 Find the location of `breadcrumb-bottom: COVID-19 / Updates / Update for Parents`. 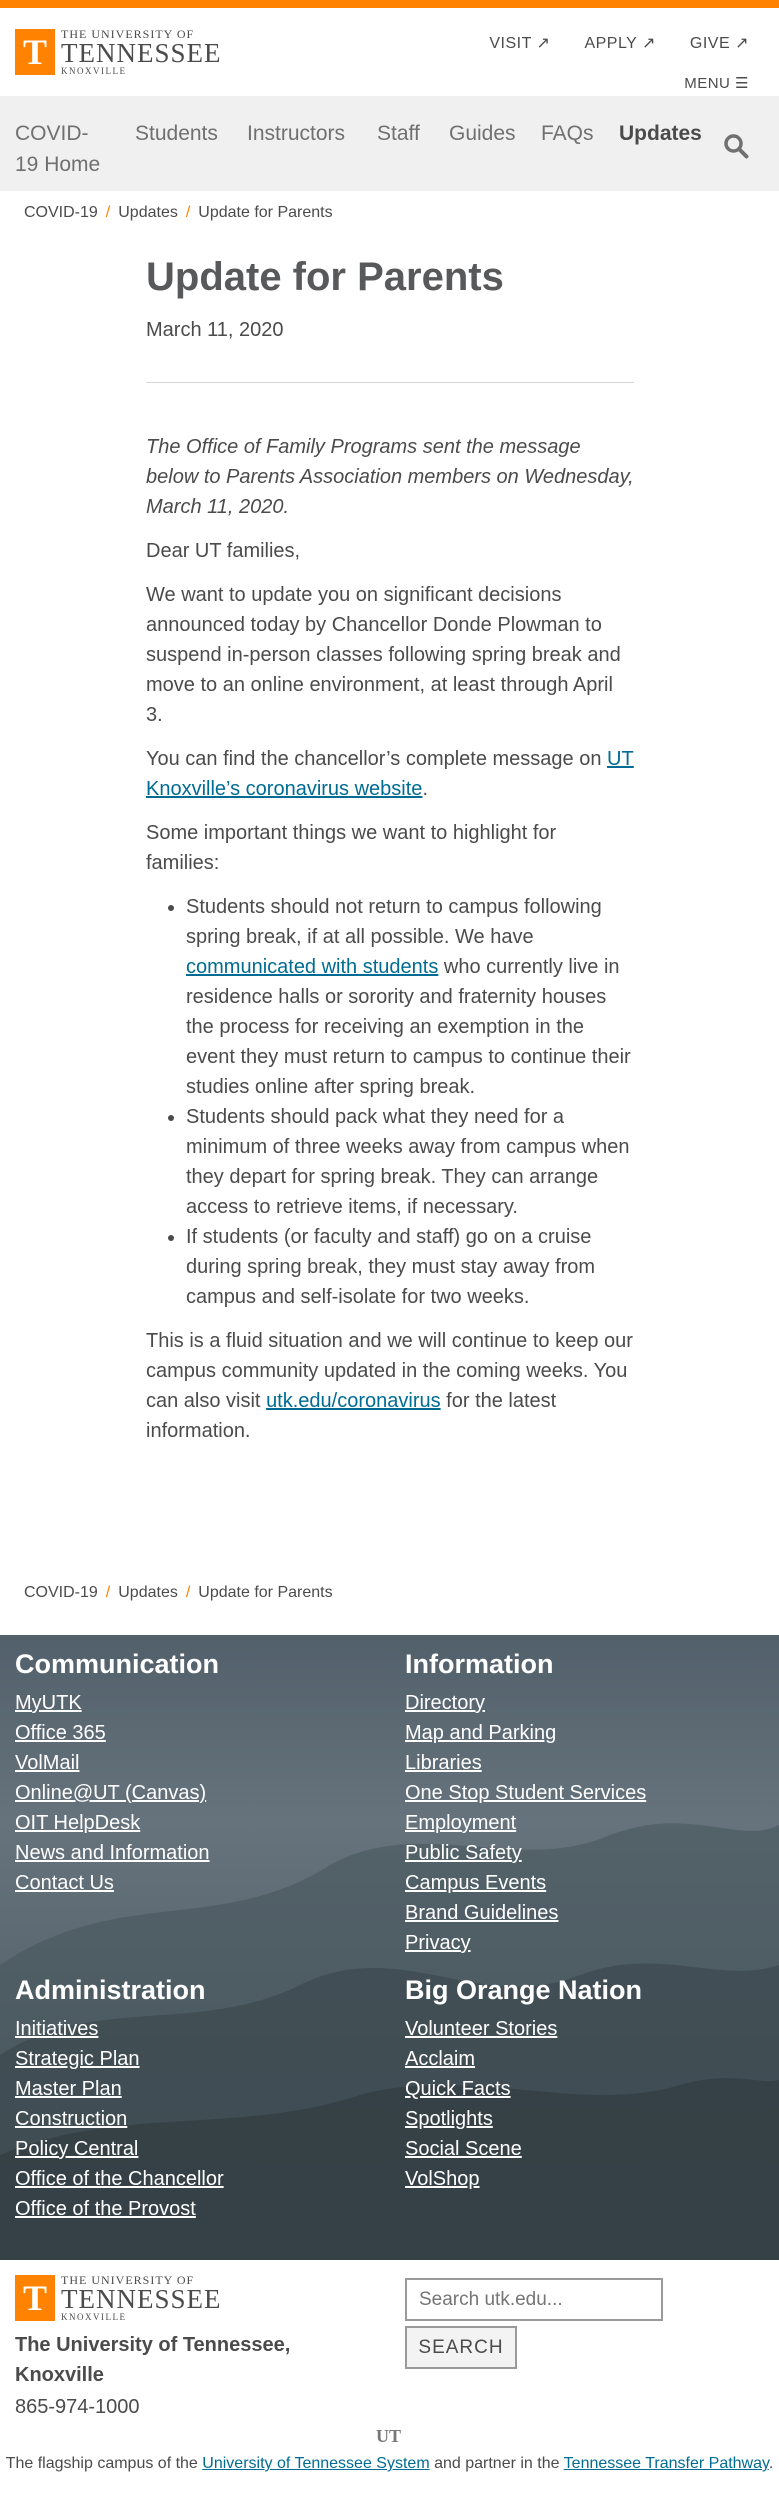

breadcrumb-bottom: COVID-19 / Updates / Update for Parents is located at coordinates (178, 1593).